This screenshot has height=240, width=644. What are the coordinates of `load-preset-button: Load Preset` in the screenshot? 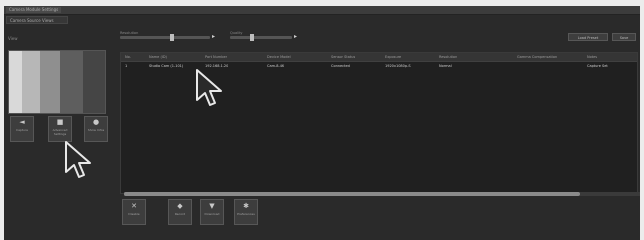 It's located at (588, 37).